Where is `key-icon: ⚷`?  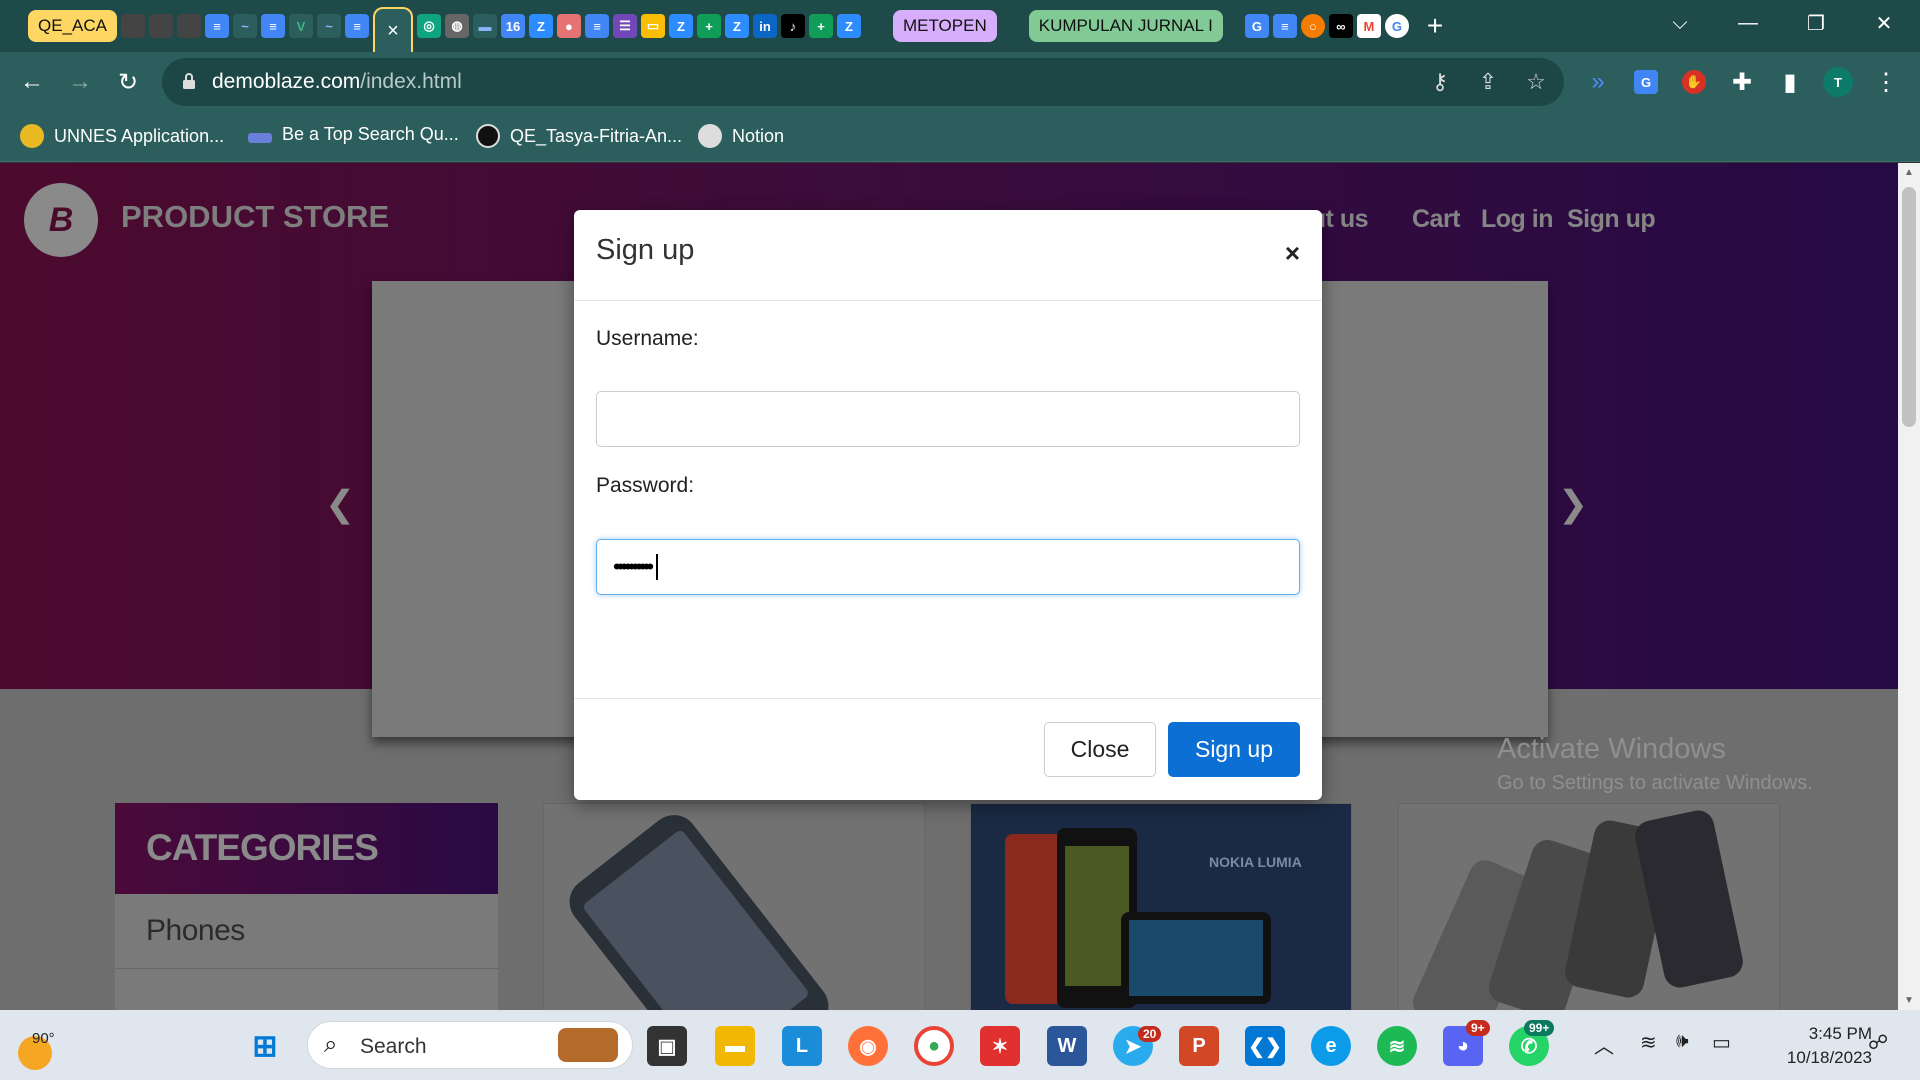
key-icon: ⚷ is located at coordinates (1440, 82).